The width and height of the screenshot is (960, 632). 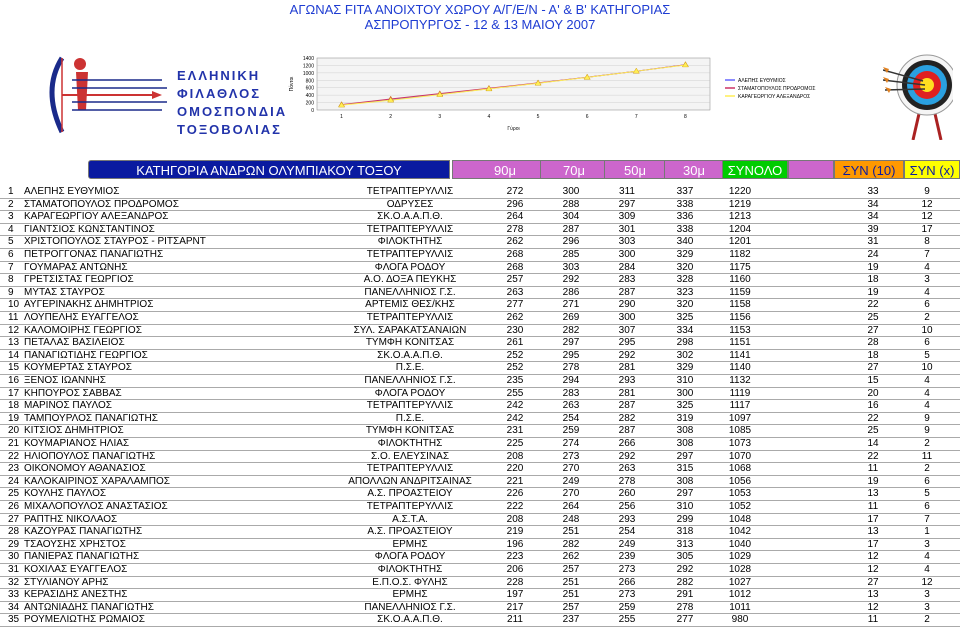 What do you see at coordinates (410, 582) in the screenshot?
I see `club-cell: Ε.Π.Ο.Σ. ΦΥΛΗΣ` at bounding box center [410, 582].